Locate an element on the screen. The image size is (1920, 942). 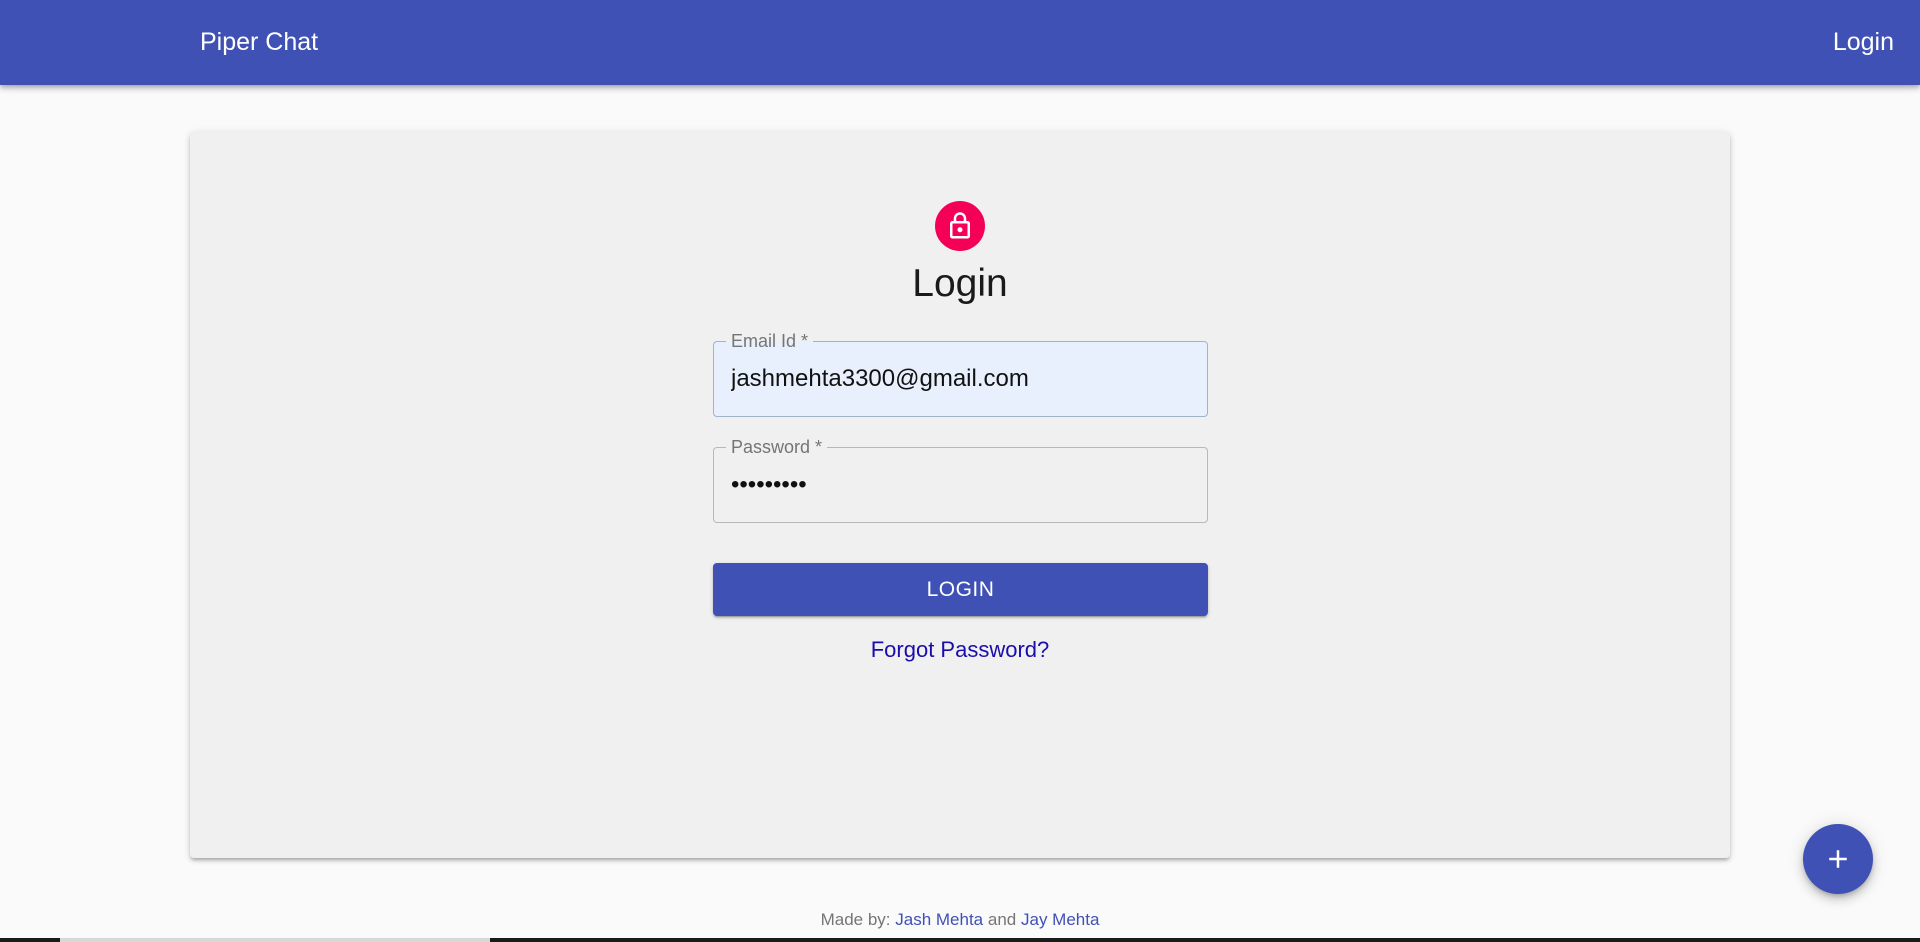
author-link-jay: Jay Mehta is located at coordinates (1060, 919).